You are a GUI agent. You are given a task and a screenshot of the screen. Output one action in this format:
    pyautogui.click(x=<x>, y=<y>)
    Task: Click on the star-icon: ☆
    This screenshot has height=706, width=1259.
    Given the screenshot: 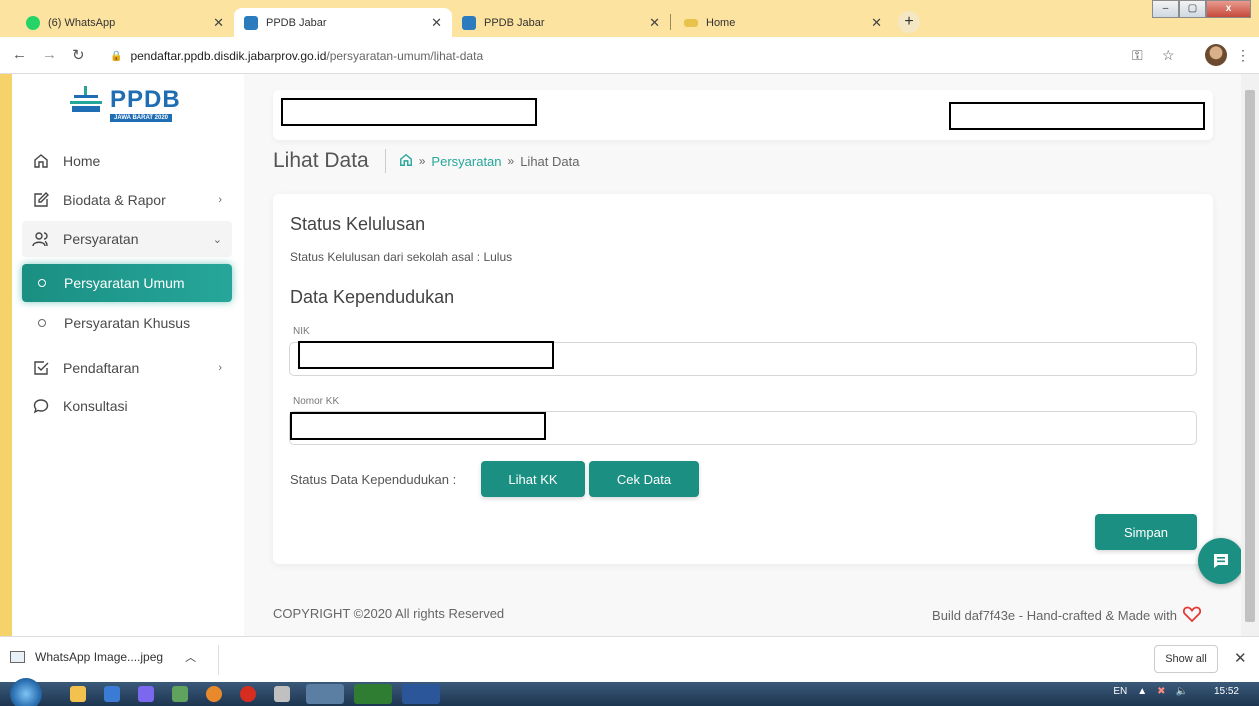 What is the action you would take?
    pyautogui.click(x=1168, y=55)
    